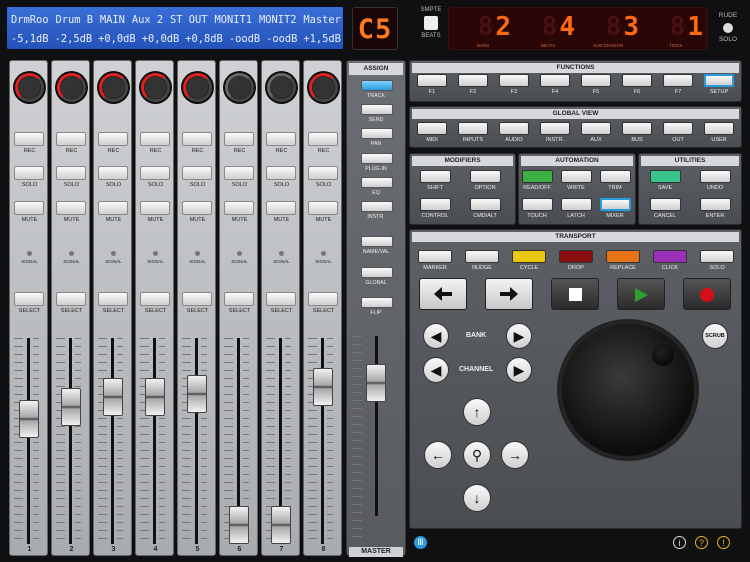 Image resolution: width=750 pixels, height=562 pixels. What do you see at coordinates (701, 542) in the screenshot?
I see `help-icon: ?` at bounding box center [701, 542].